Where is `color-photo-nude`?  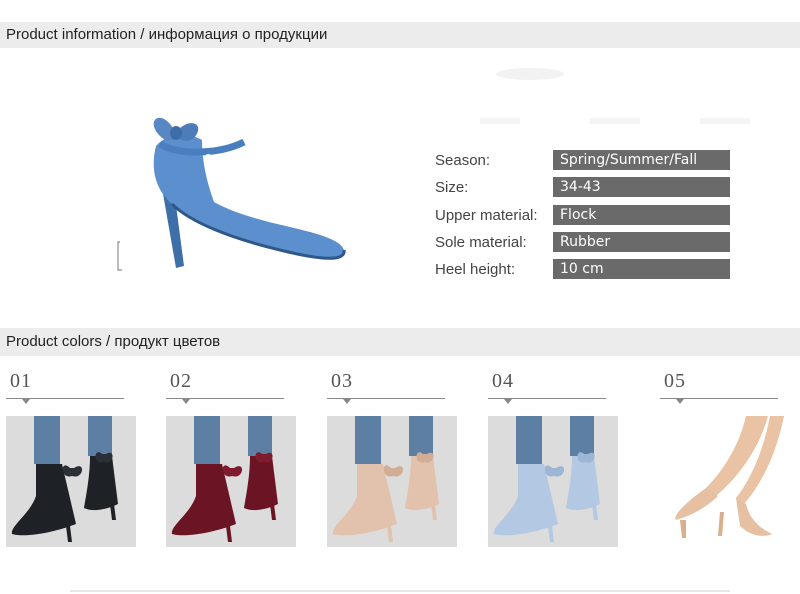
color-photo-nude is located at coordinates (392, 481).